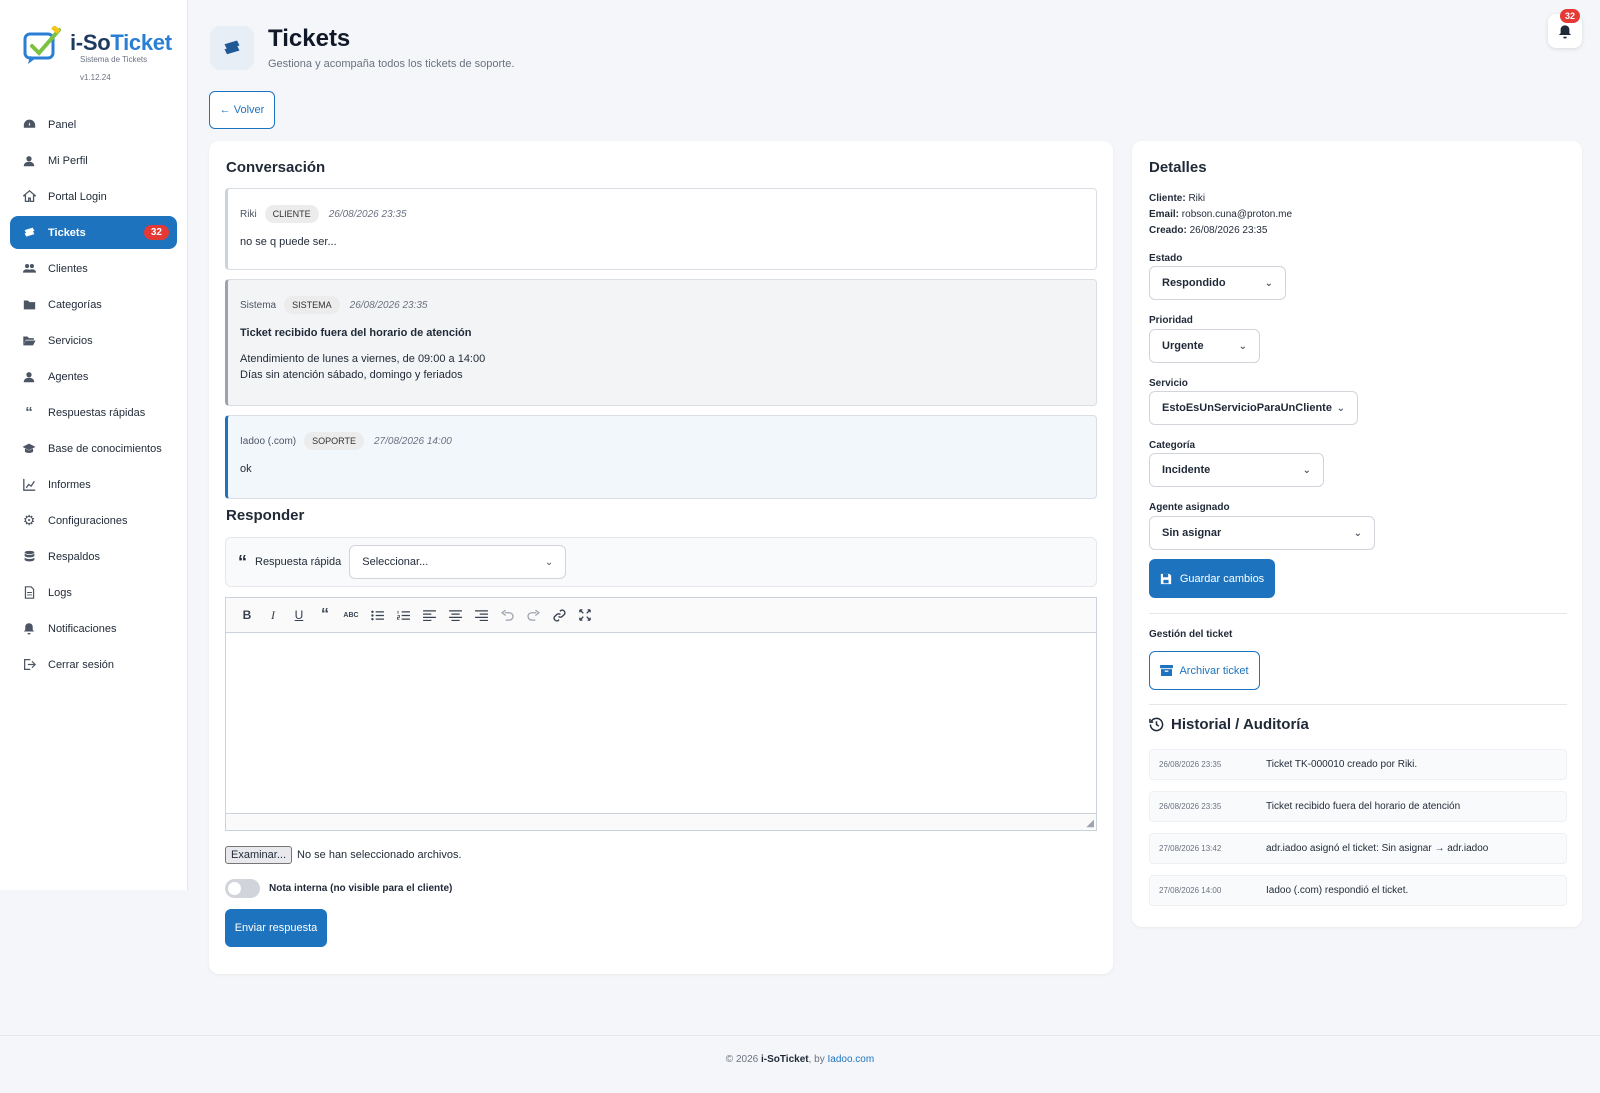 This screenshot has width=1600, height=1093. What do you see at coordinates (458, 562) in the screenshot?
I see `quick-reply-select: Seleccionar... ⌄` at bounding box center [458, 562].